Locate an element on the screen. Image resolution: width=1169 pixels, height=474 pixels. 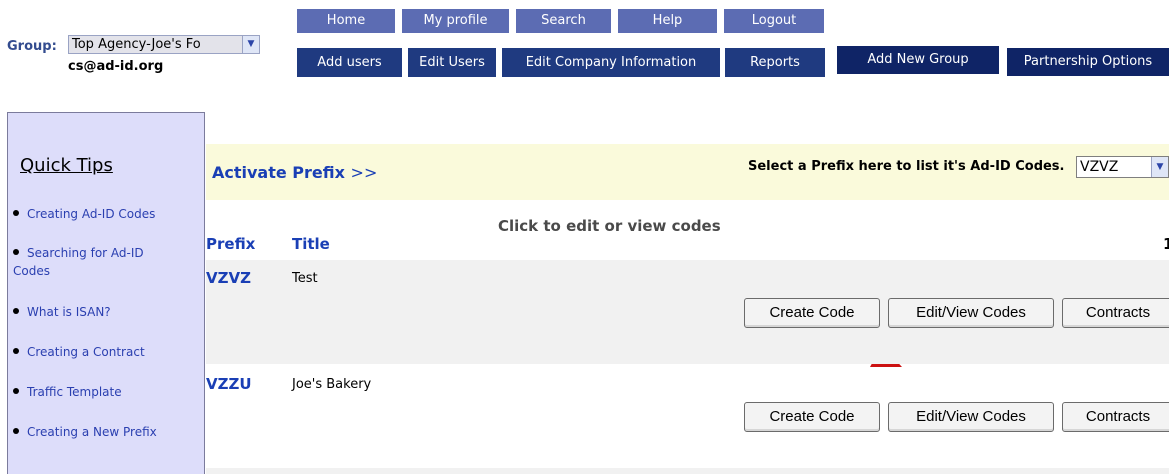
nav-add-users: Add users is located at coordinates (349, 62).